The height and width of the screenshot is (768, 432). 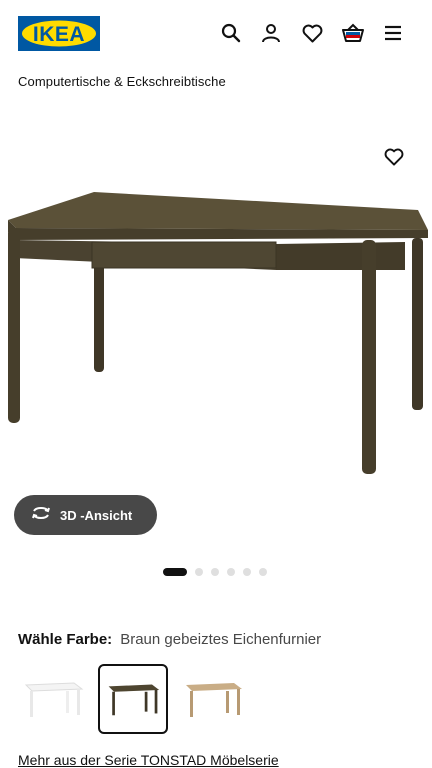 I want to click on color-label: Wähle Farbe:, so click(x=65, y=639).